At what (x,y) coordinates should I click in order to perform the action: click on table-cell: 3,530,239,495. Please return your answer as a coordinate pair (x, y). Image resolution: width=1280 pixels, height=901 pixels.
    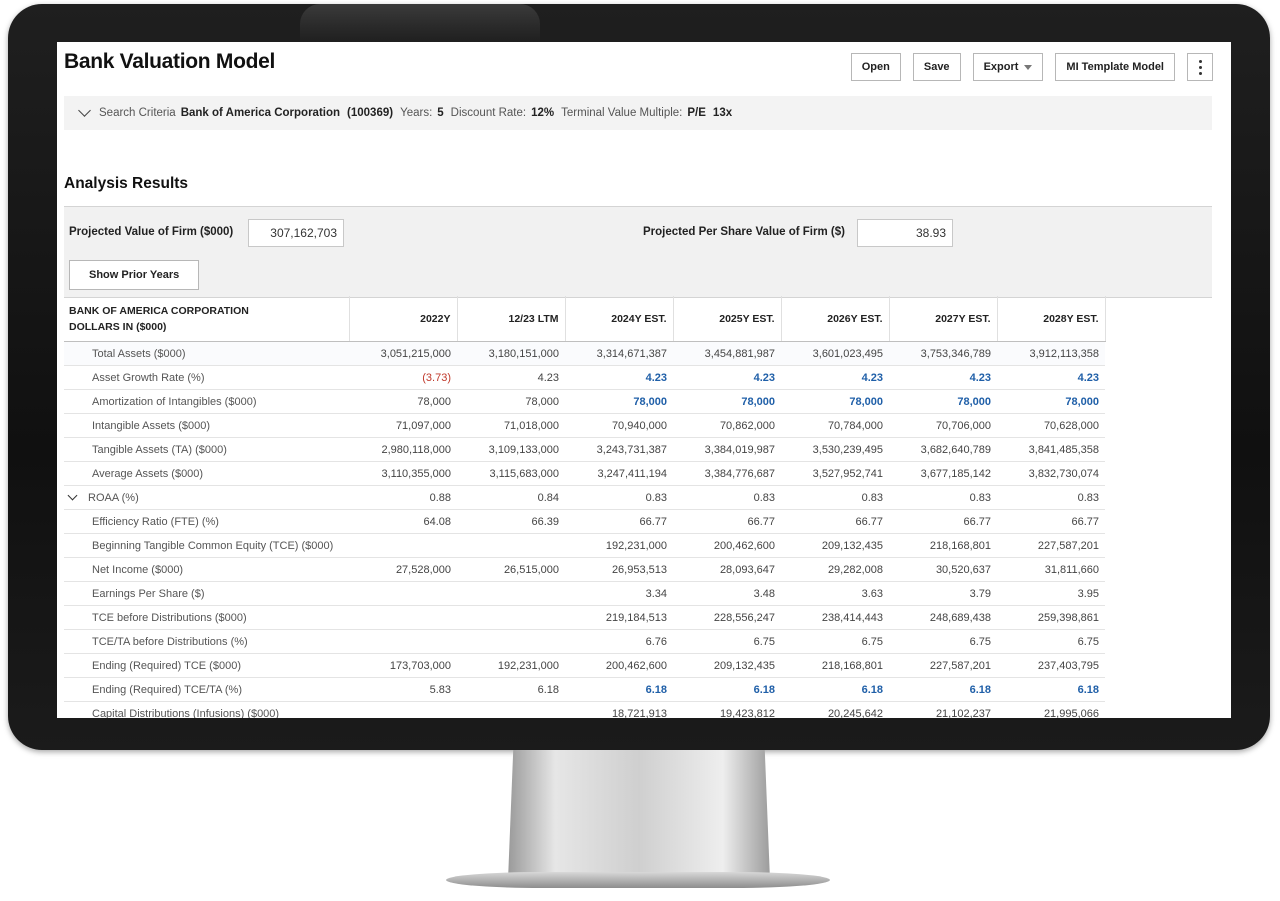
    Looking at the image, I should click on (835, 449).